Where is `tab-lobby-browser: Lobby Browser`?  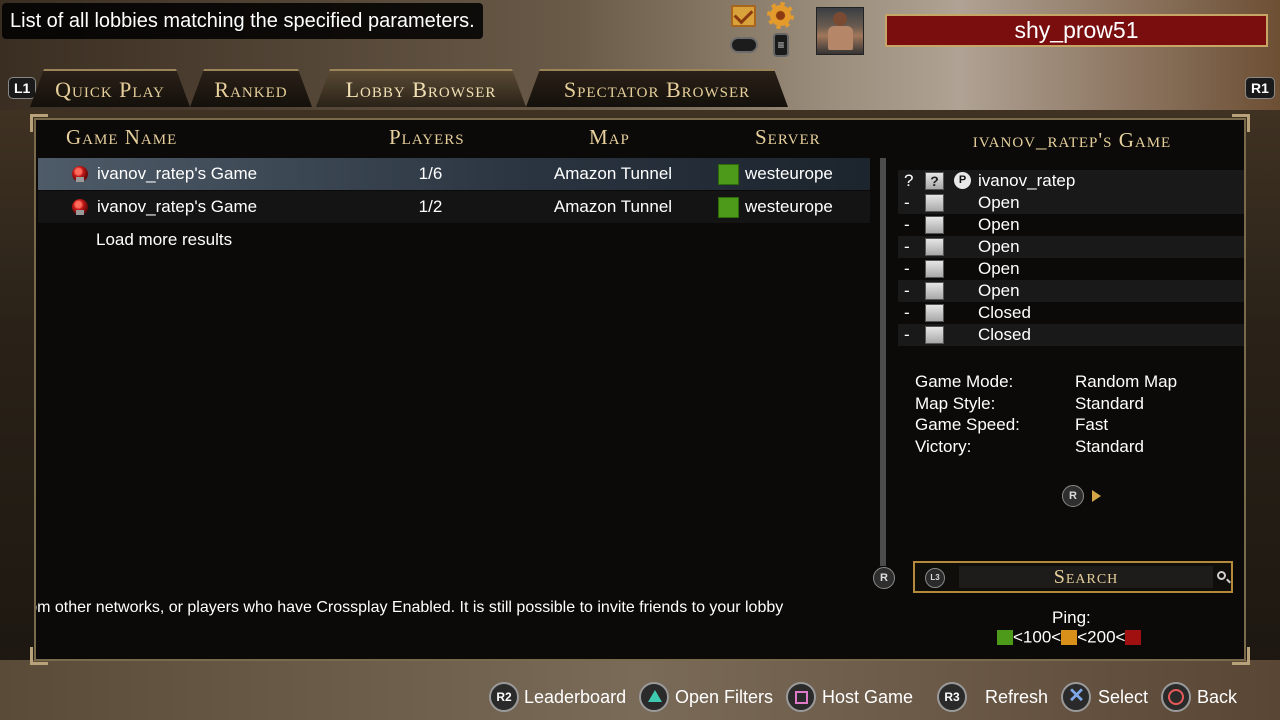 tab-lobby-browser: Lobby Browser is located at coordinates (421, 88).